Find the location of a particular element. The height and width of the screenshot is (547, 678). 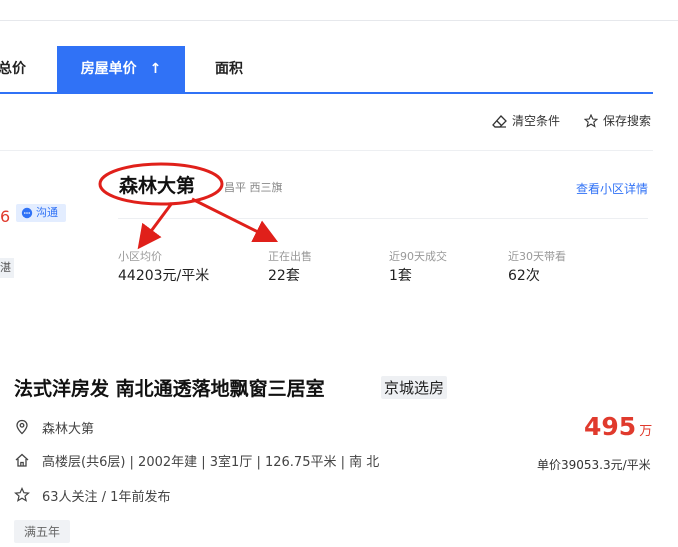

tag-fragment: 湛 is located at coordinates (7, 268).